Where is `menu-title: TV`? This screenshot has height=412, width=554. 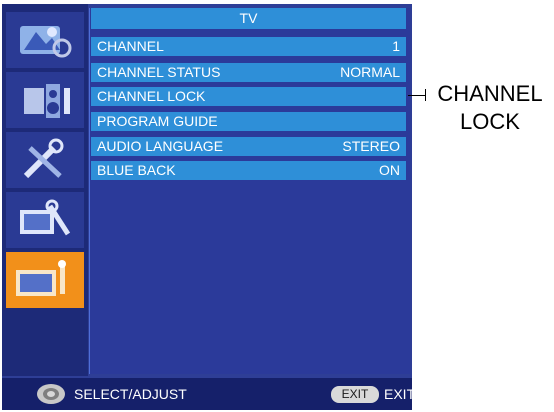 menu-title: TV is located at coordinates (248, 18).